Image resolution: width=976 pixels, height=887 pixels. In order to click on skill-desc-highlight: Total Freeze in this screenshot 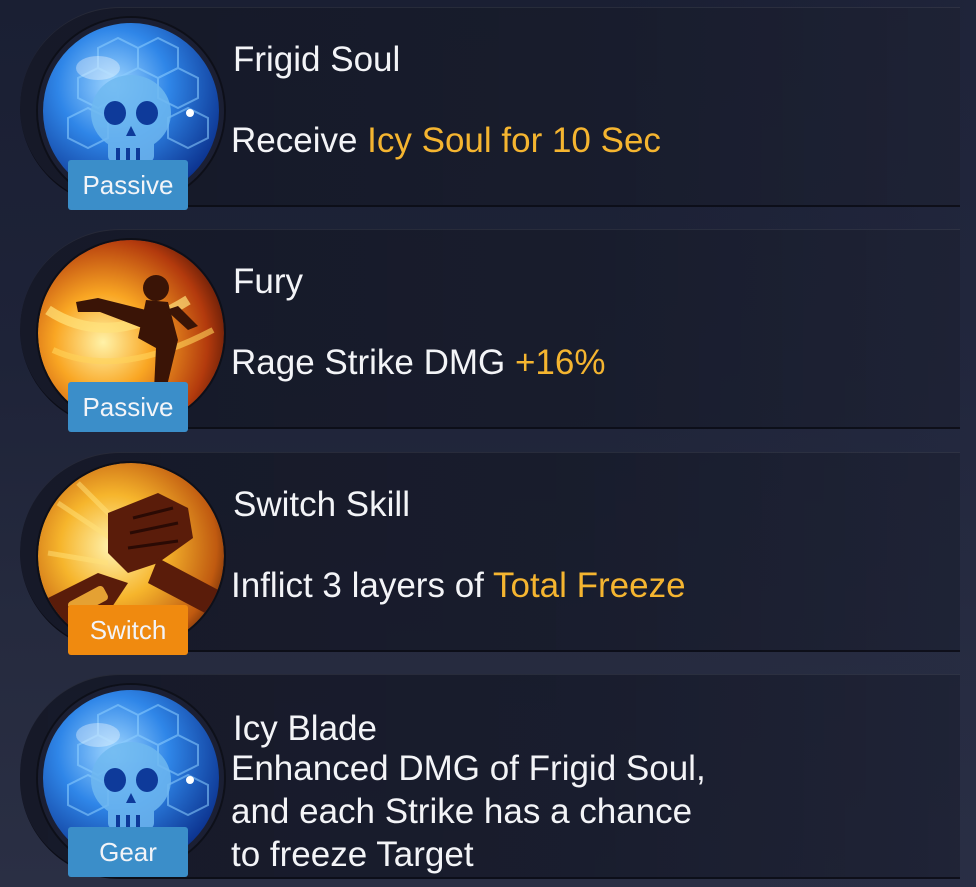, I will do `click(589, 585)`.